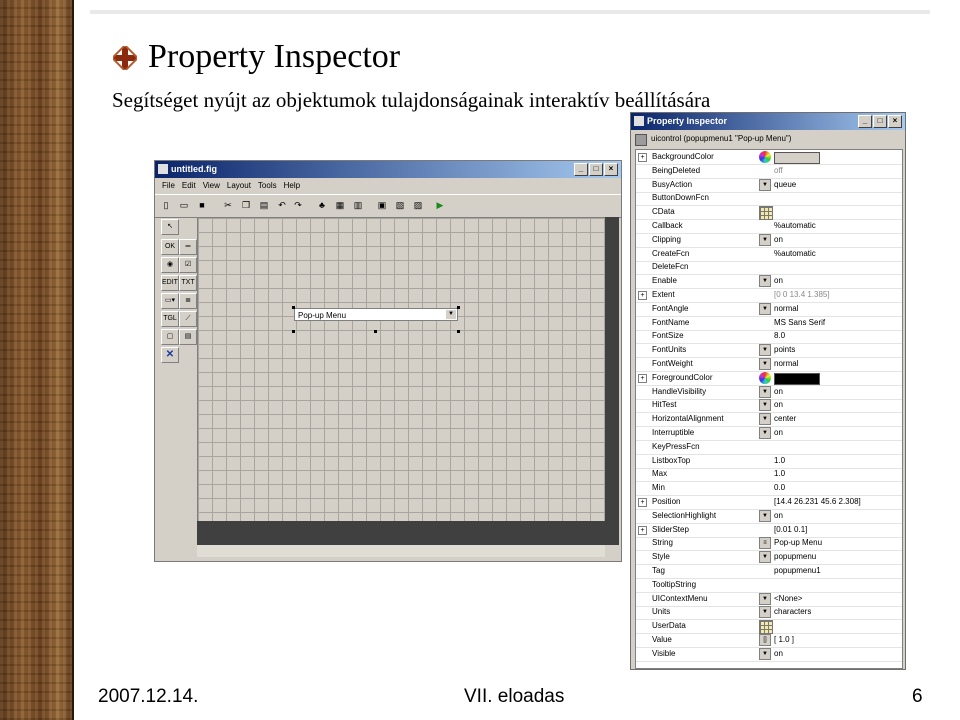  I want to click on property-row: TooltipString, so click(769, 585).